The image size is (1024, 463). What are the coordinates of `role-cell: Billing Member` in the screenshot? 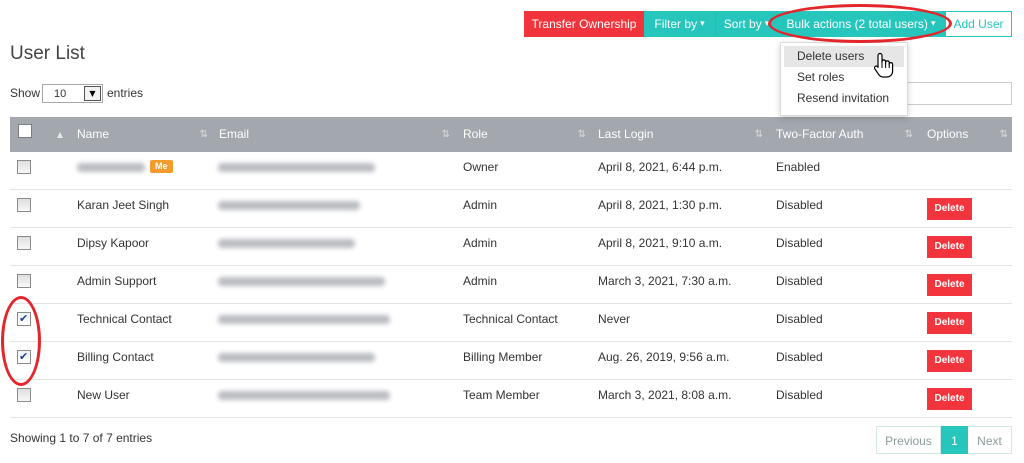 It's located at (503, 357).